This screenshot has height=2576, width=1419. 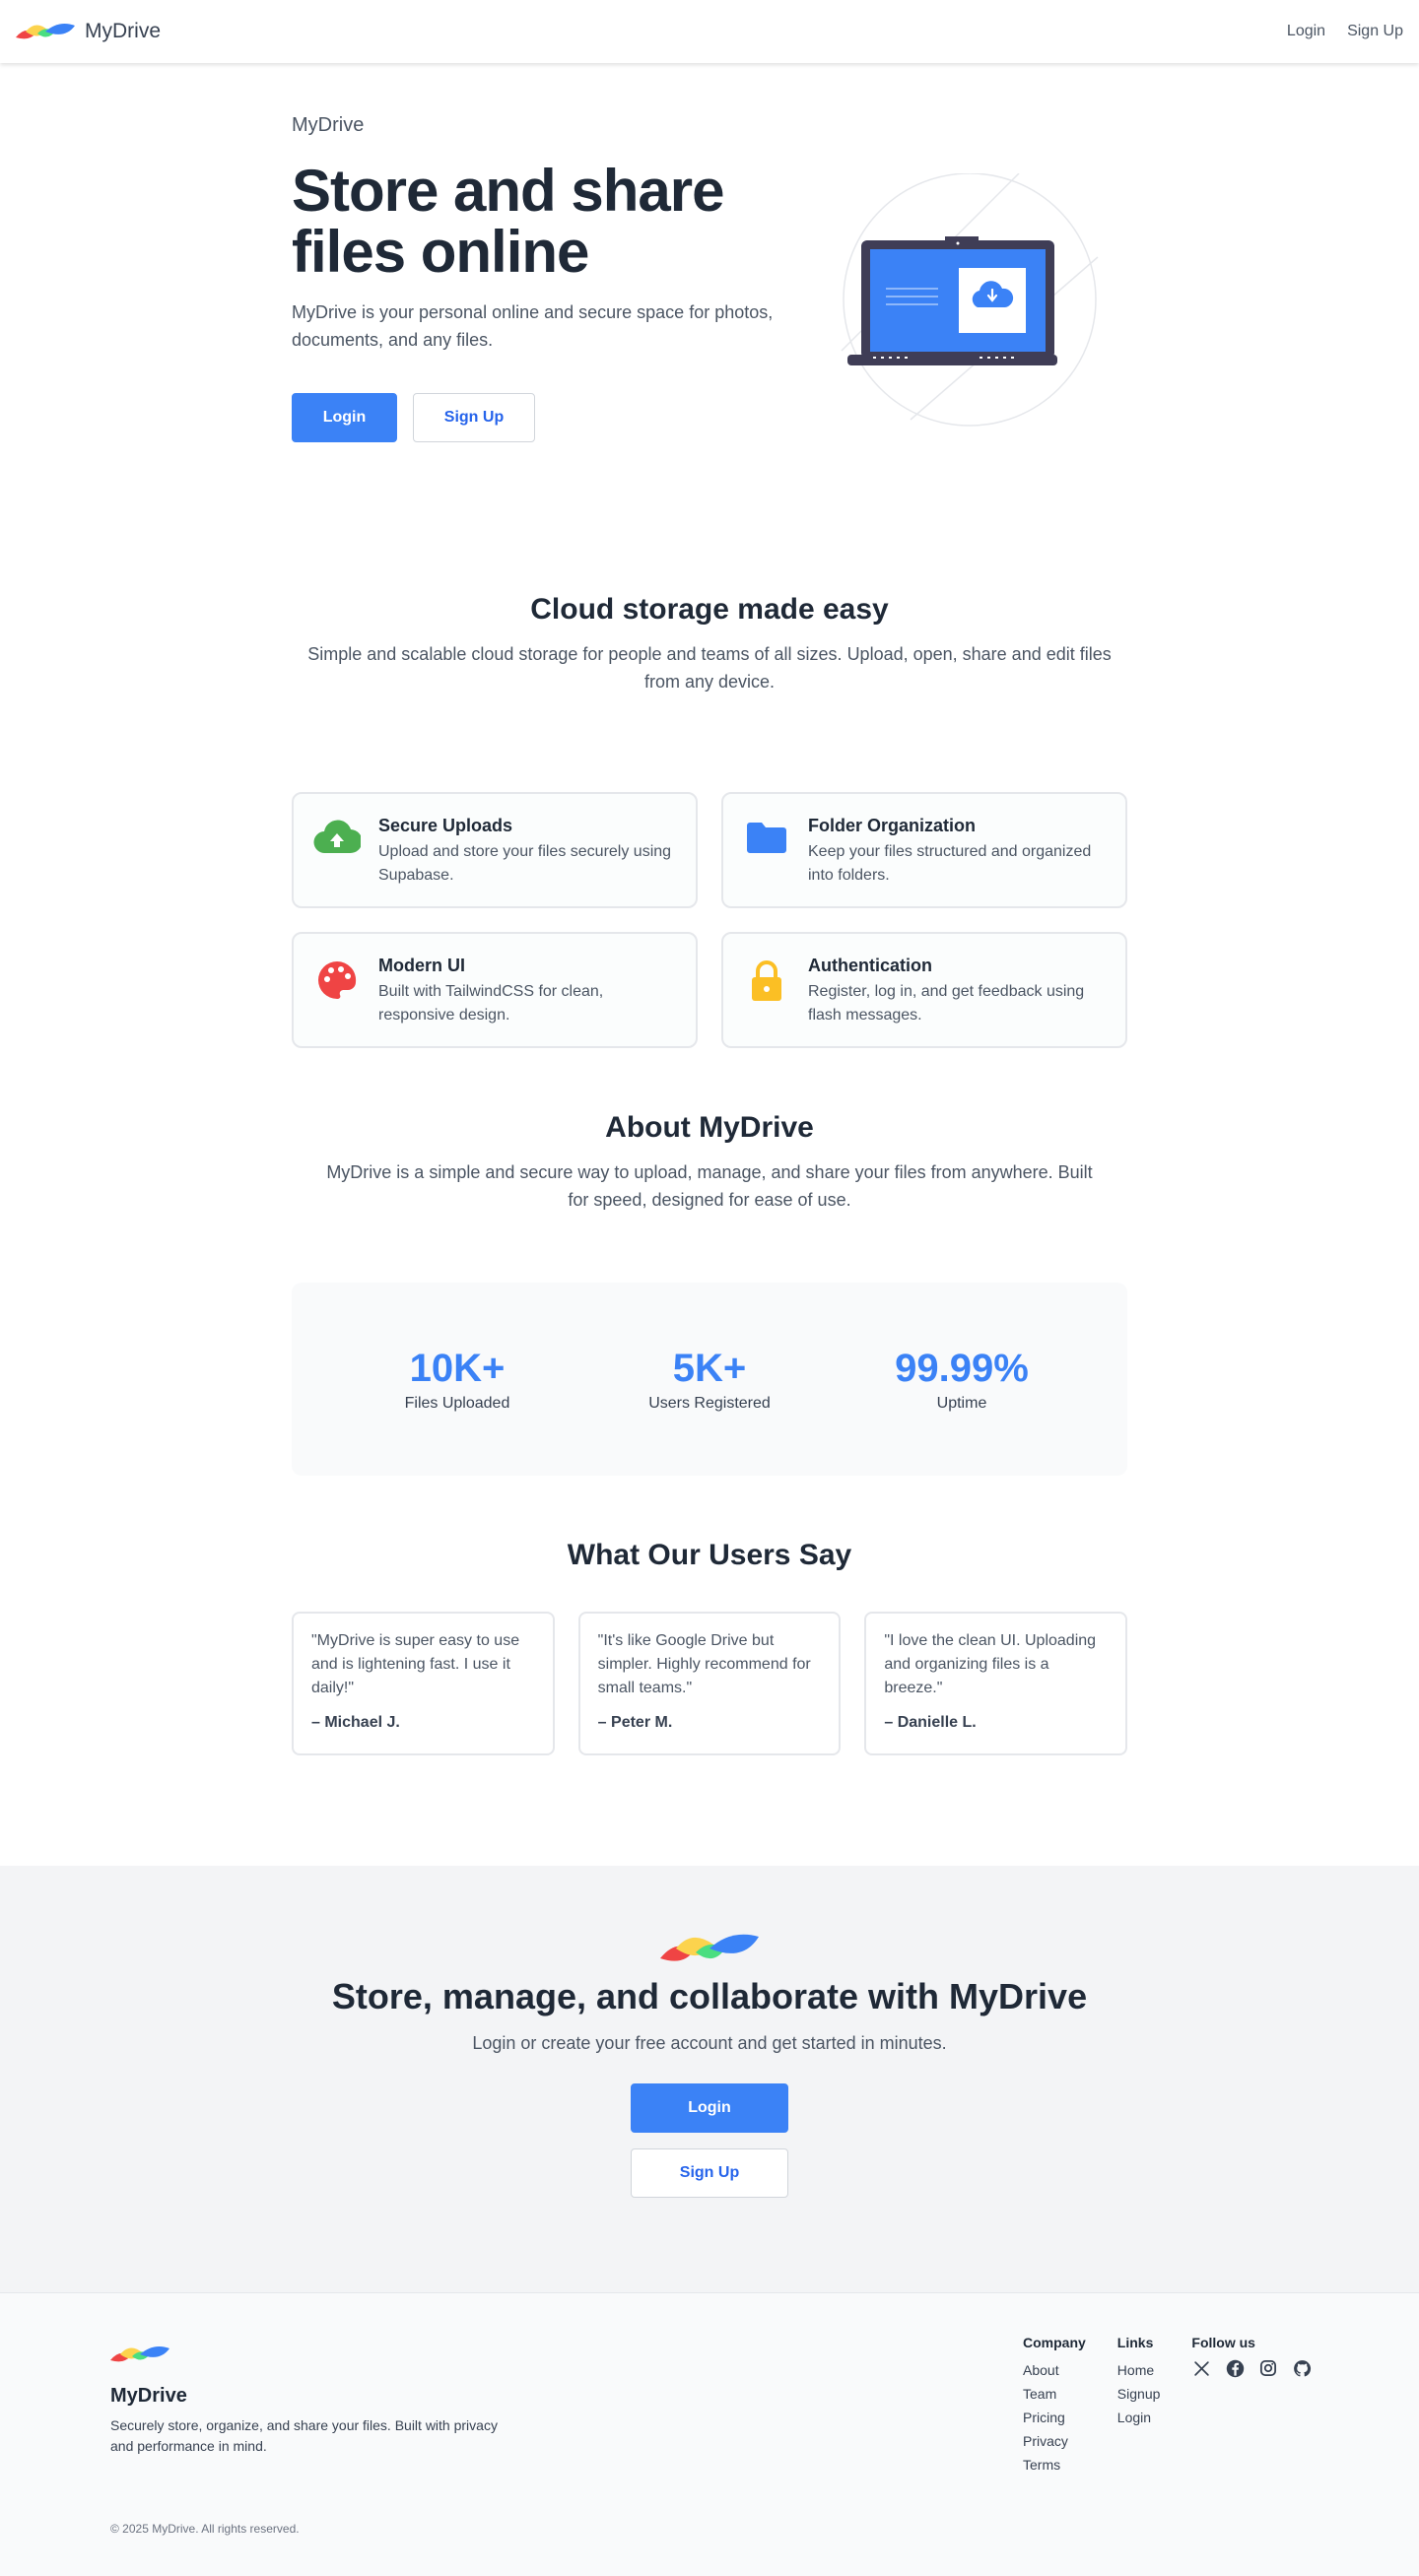 What do you see at coordinates (1345, 32) in the screenshot?
I see `nav-links: Login Sign Up` at bounding box center [1345, 32].